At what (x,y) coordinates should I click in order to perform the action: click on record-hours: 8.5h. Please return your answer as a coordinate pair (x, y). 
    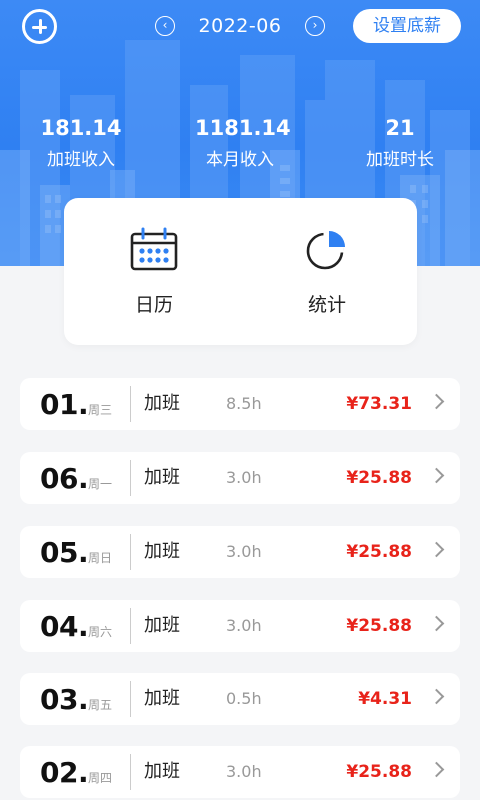
    Looking at the image, I should click on (244, 403).